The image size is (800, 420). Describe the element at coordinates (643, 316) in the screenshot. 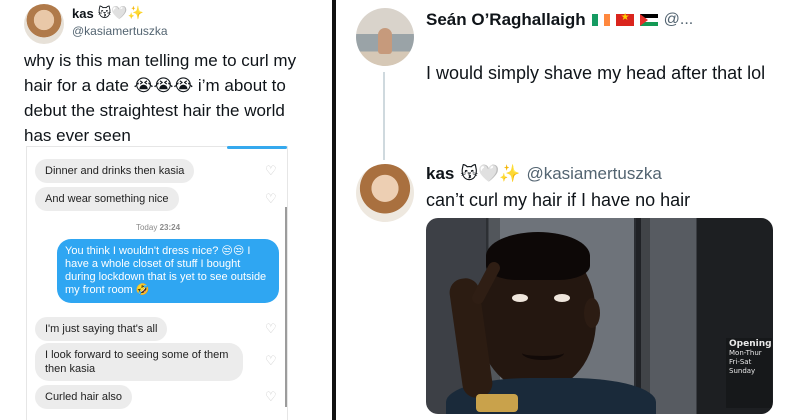

I see `meme-background-stripe` at that location.